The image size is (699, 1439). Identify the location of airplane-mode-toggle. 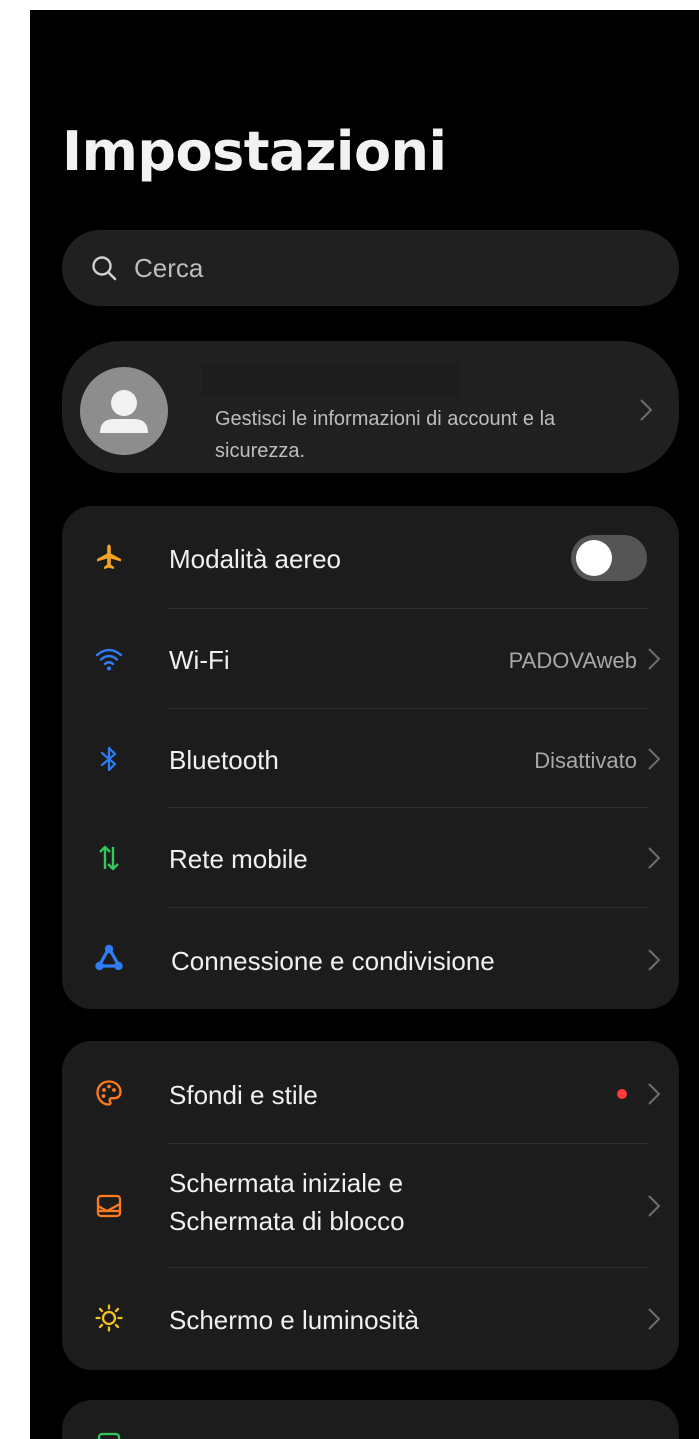
(609, 558).